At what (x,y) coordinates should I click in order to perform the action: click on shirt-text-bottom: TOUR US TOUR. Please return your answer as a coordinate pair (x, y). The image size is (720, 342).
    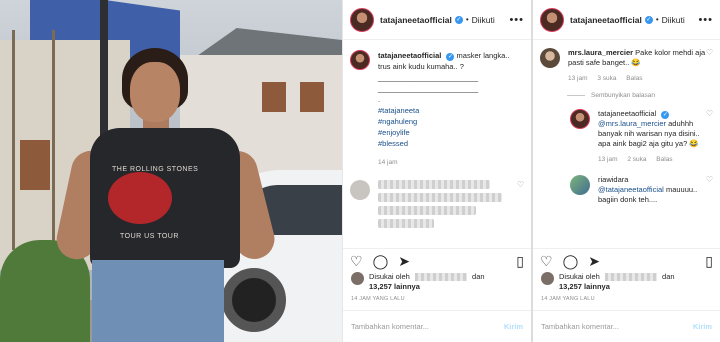
    Looking at the image, I should click on (149, 236).